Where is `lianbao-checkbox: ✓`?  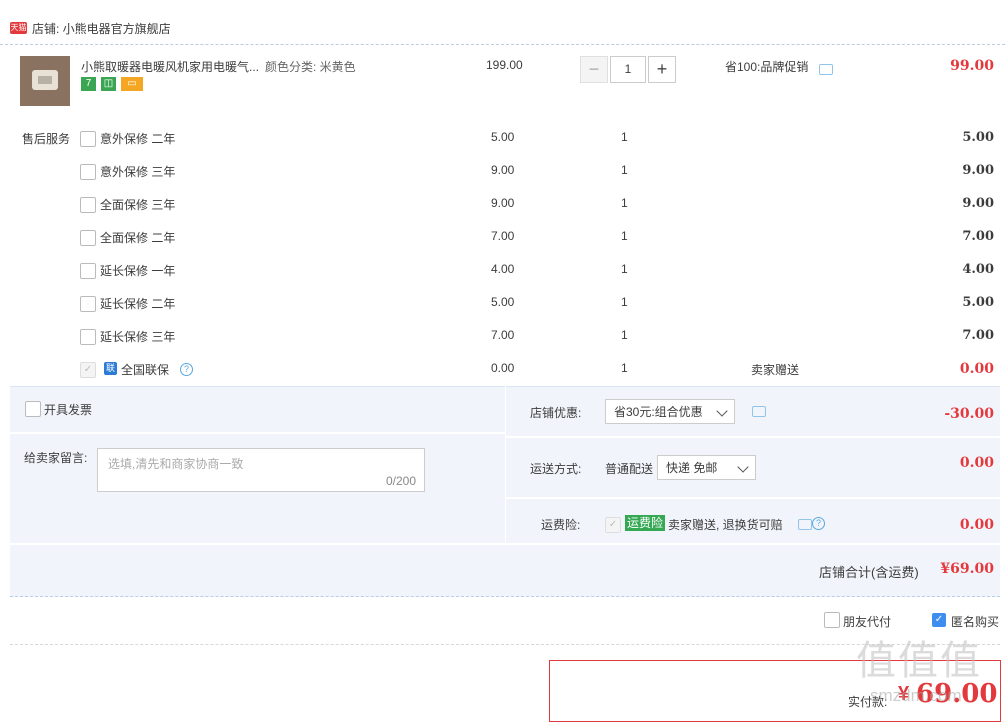 lianbao-checkbox: ✓ is located at coordinates (88, 370).